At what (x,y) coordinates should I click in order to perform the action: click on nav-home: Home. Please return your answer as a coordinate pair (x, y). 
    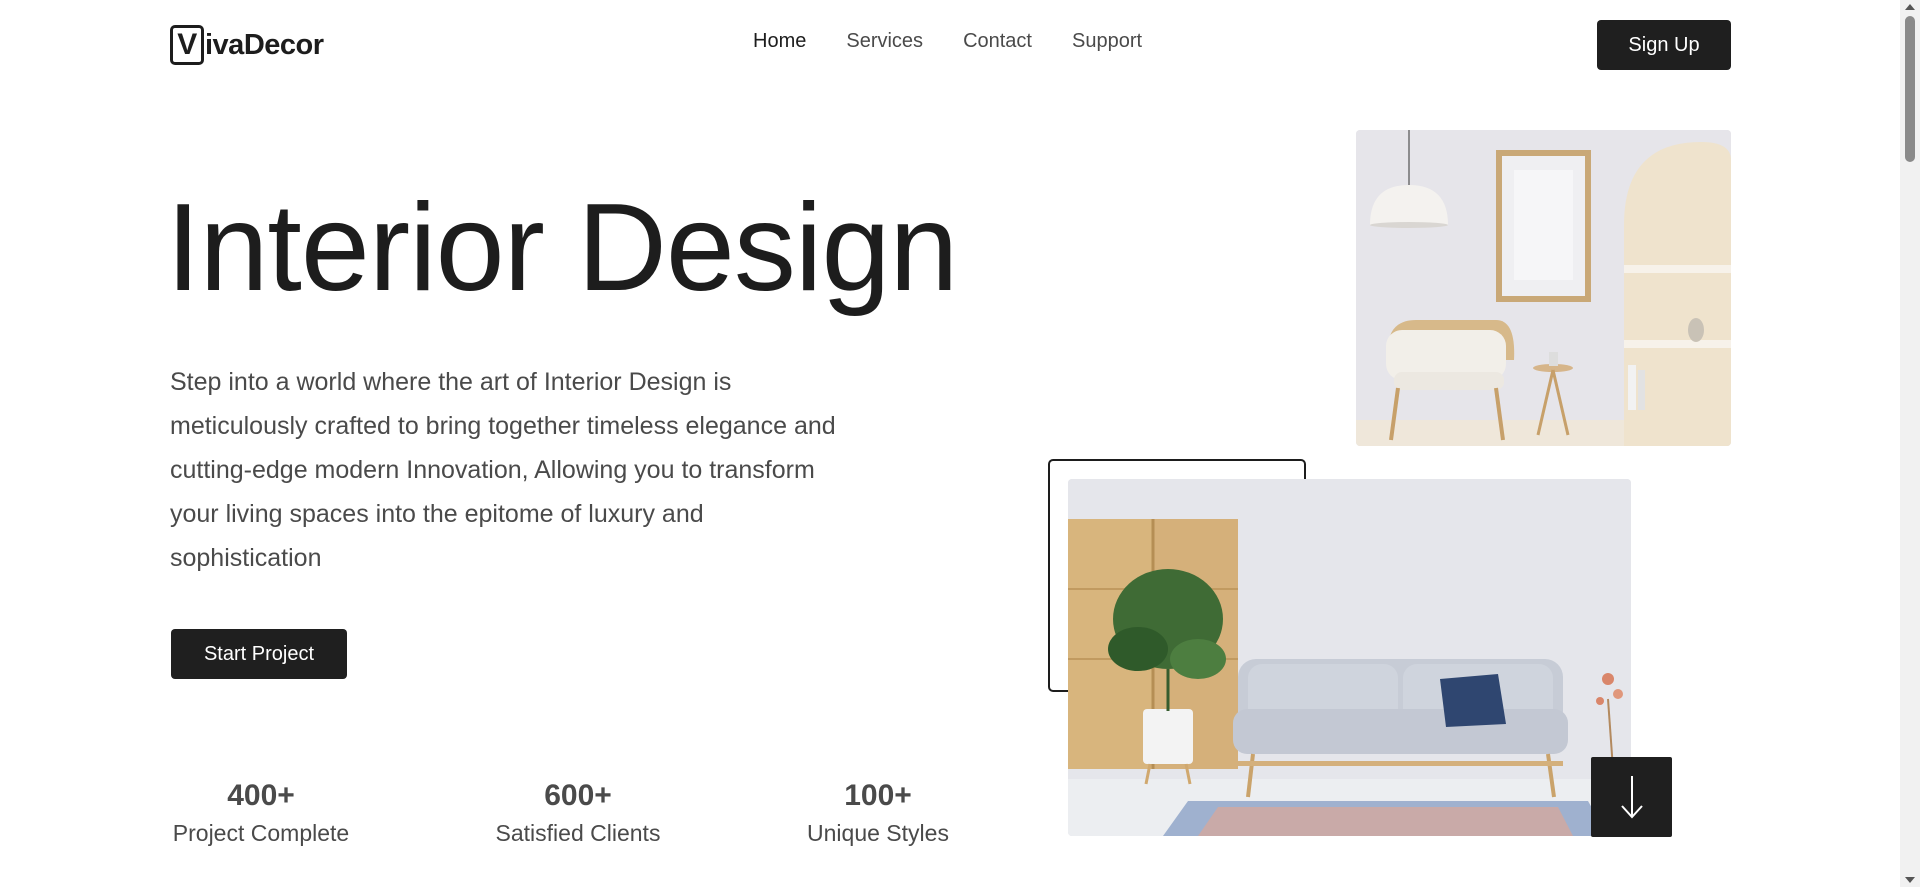
    Looking at the image, I should click on (779, 41).